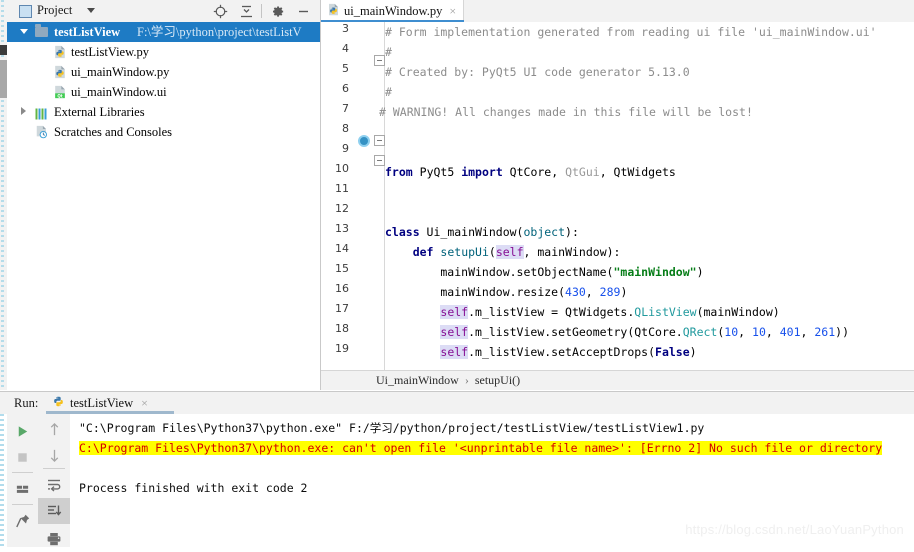  I want to click on code-token: QRect, so click(700, 332).